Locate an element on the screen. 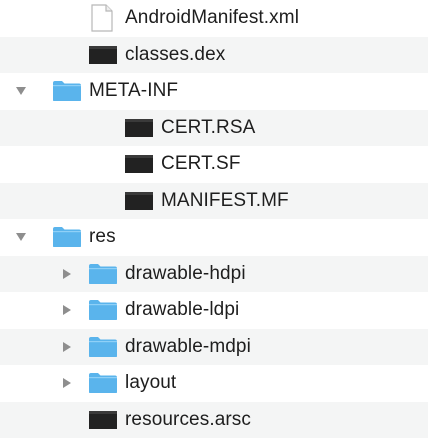  tree-row-label: res is located at coordinates (102, 236).